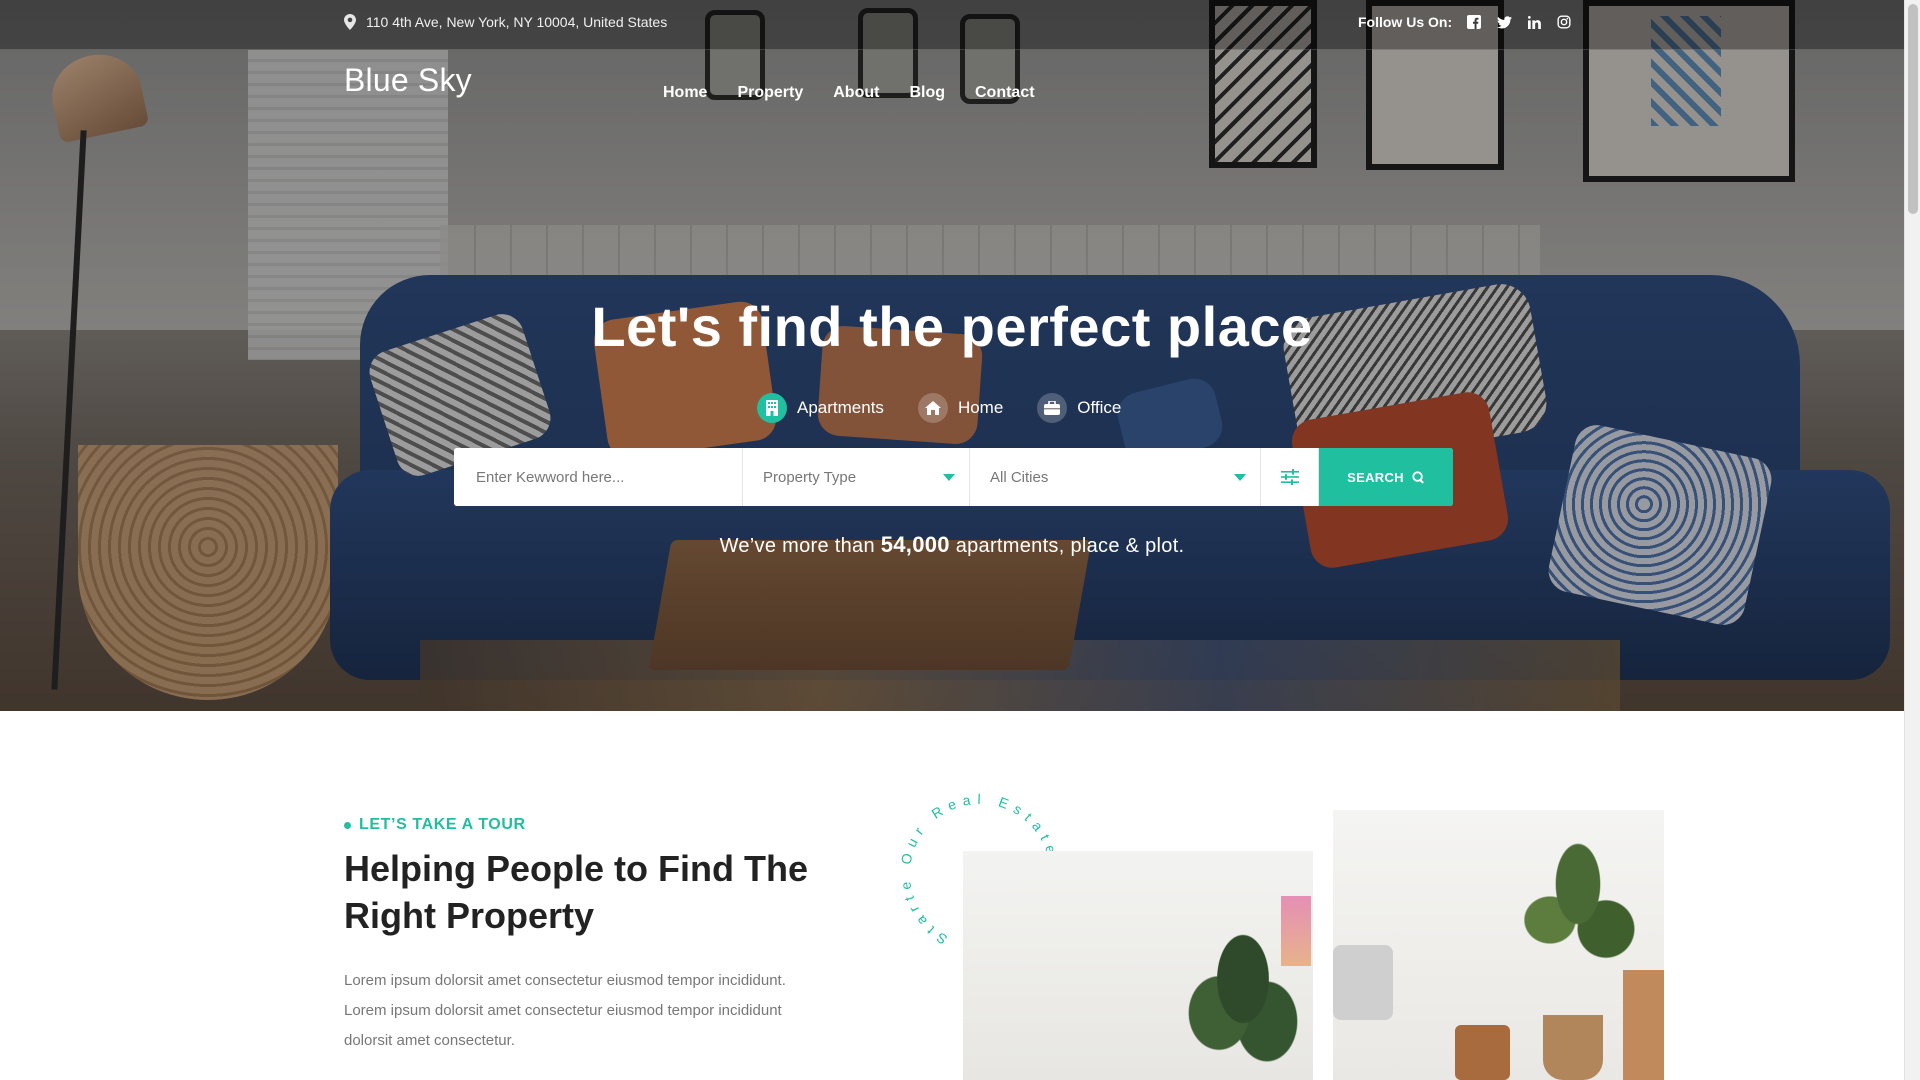 The height and width of the screenshot is (1080, 1920). I want to click on photo-pillow, so click(1363, 982).